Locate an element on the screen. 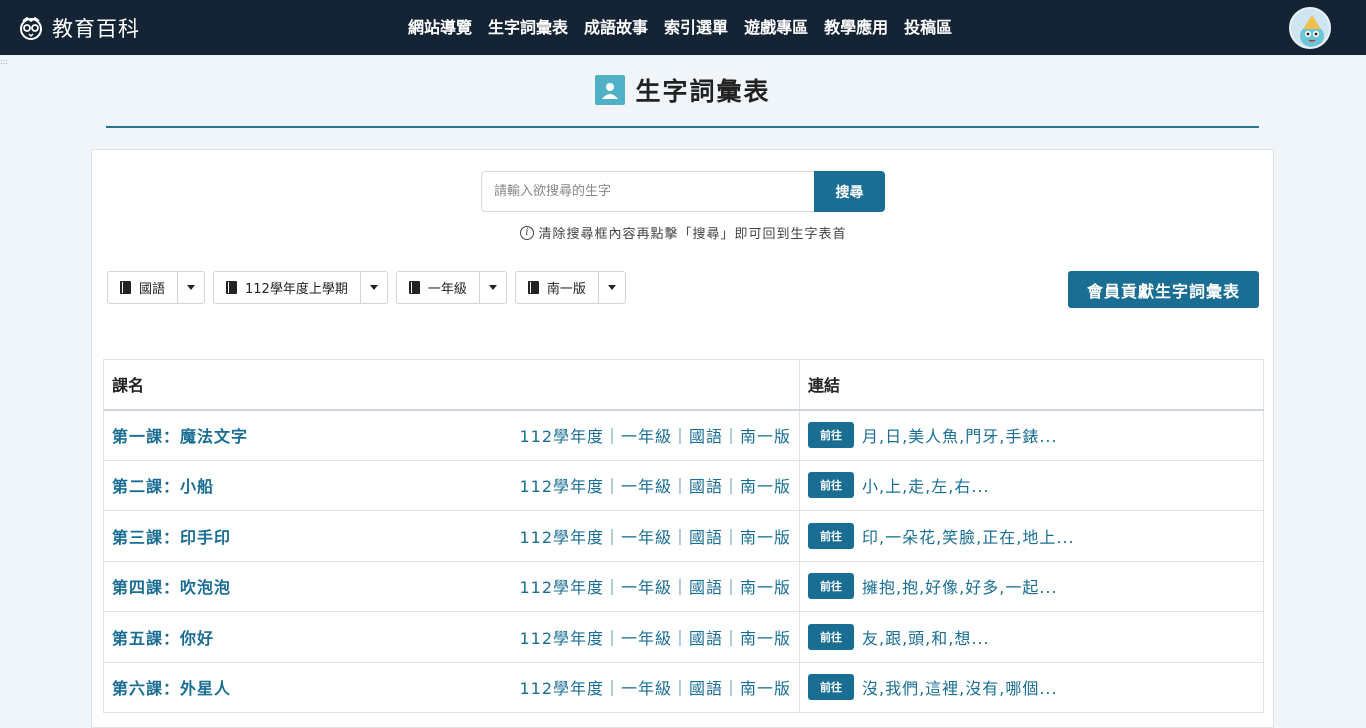 Image resolution: width=1366 pixels, height=728 pixels. nav-item-submissions: 投稿區 is located at coordinates (928, 27).